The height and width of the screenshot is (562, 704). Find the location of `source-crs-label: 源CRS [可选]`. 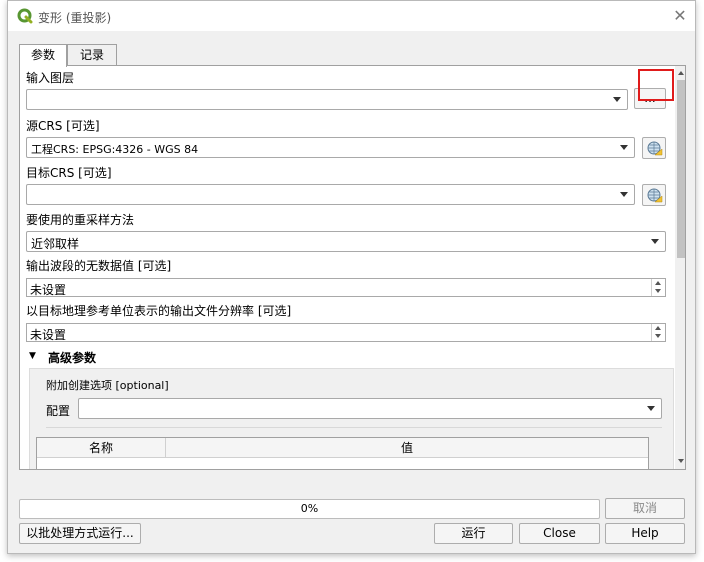

source-crs-label: 源CRS [可选] is located at coordinates (63, 126).